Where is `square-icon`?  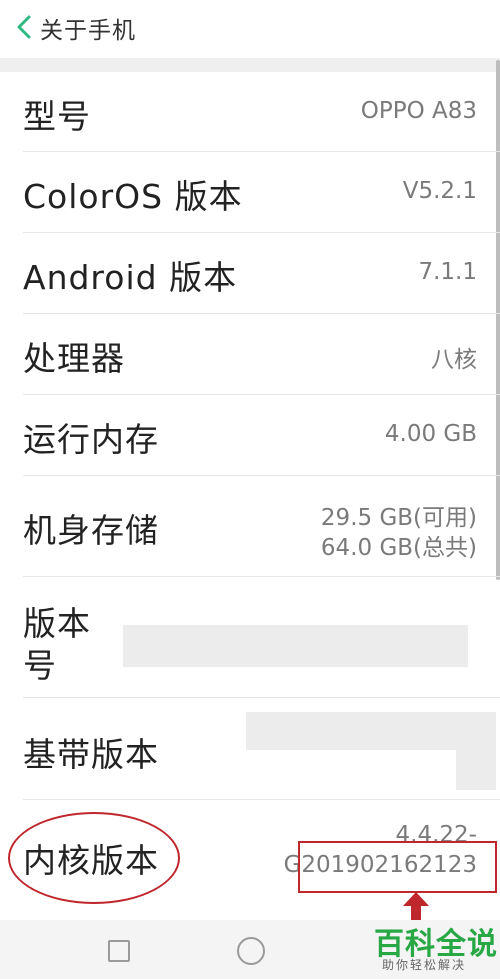
square-icon is located at coordinates (119, 951).